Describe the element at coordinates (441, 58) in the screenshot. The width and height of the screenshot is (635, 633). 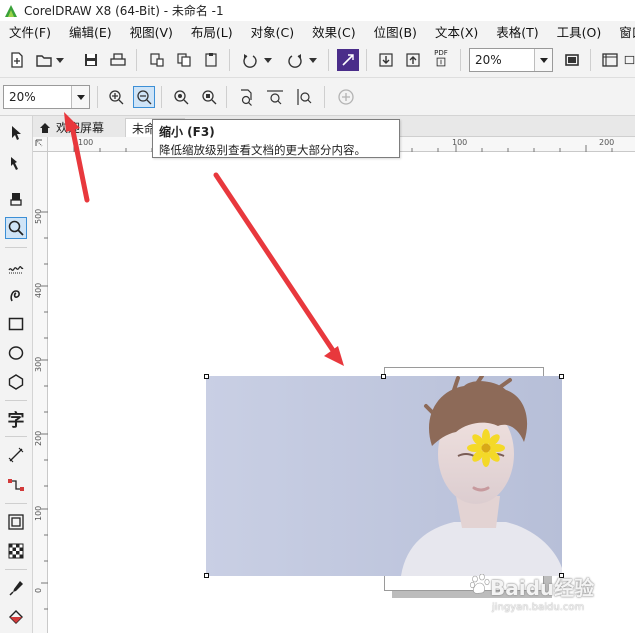
I see `publish-pdf-icon: PDF` at that location.